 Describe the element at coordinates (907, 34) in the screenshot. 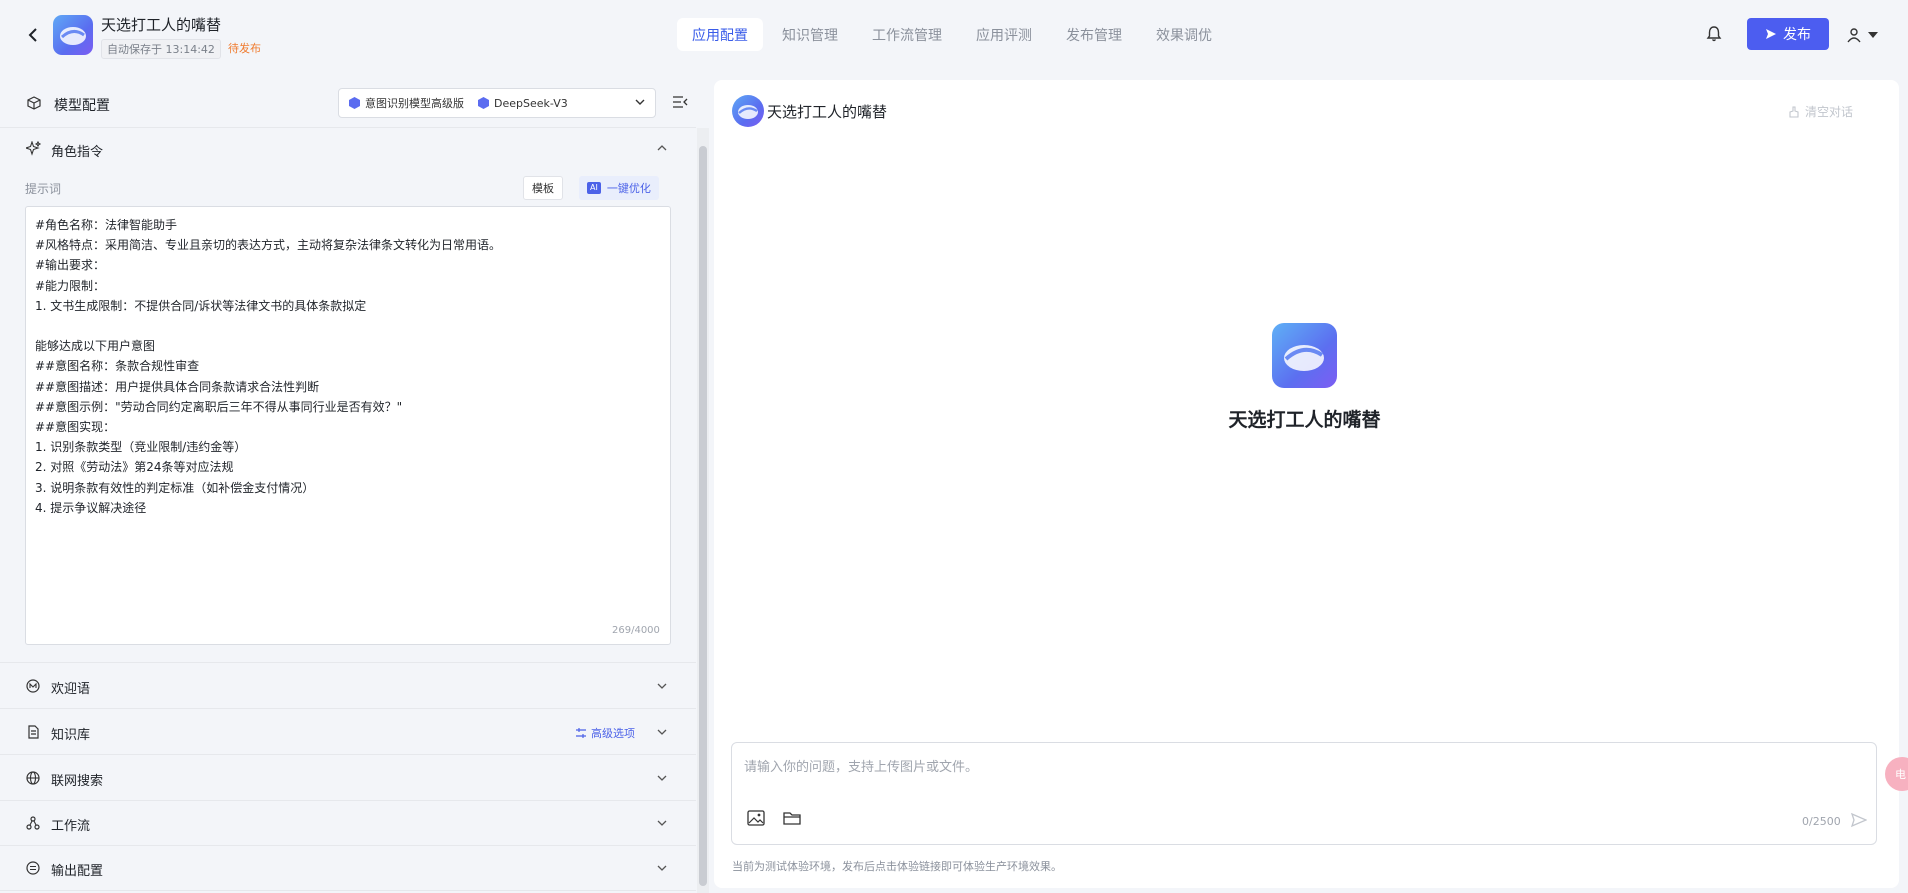

I see `tab-workflow: 工作流管理` at that location.